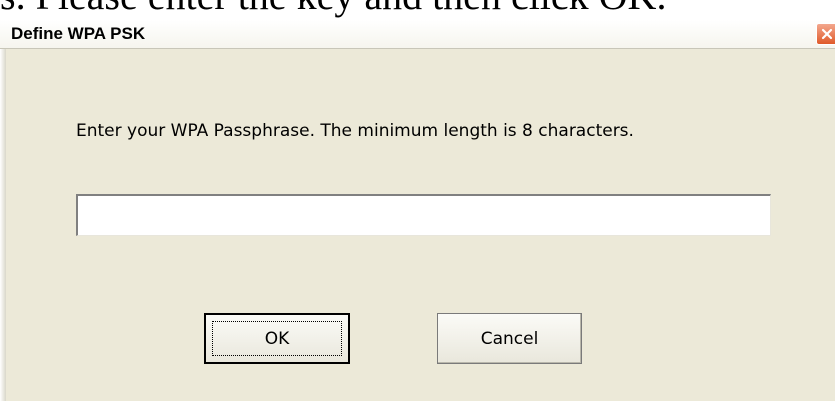 The height and width of the screenshot is (401, 835). Describe the element at coordinates (3, 225) in the screenshot. I see `window-frame-left` at that location.